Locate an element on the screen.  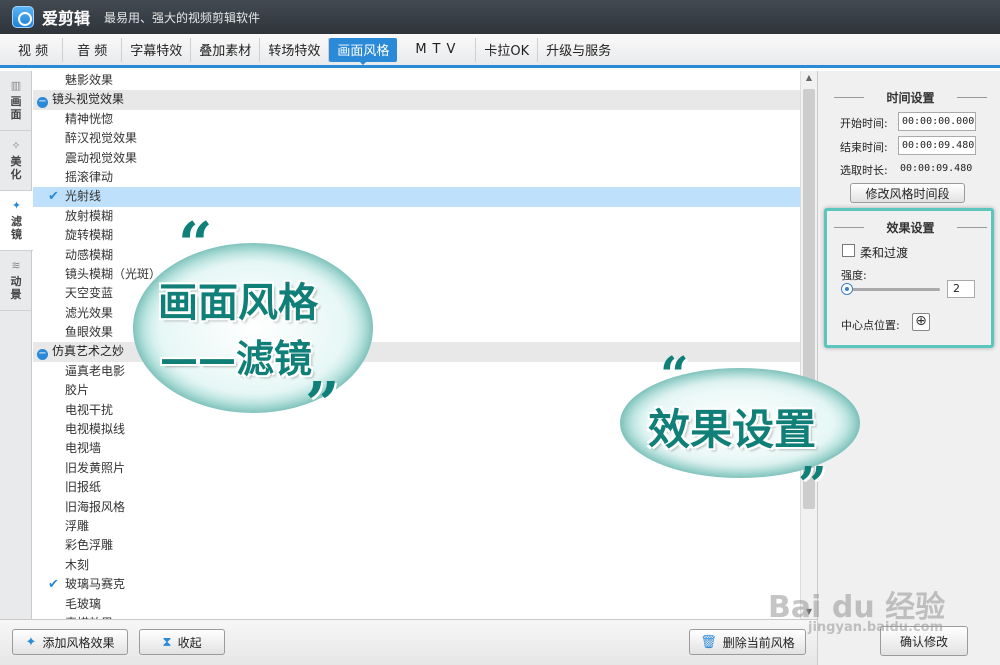
effect-label: 旧发黄照片 is located at coordinates (95, 467).